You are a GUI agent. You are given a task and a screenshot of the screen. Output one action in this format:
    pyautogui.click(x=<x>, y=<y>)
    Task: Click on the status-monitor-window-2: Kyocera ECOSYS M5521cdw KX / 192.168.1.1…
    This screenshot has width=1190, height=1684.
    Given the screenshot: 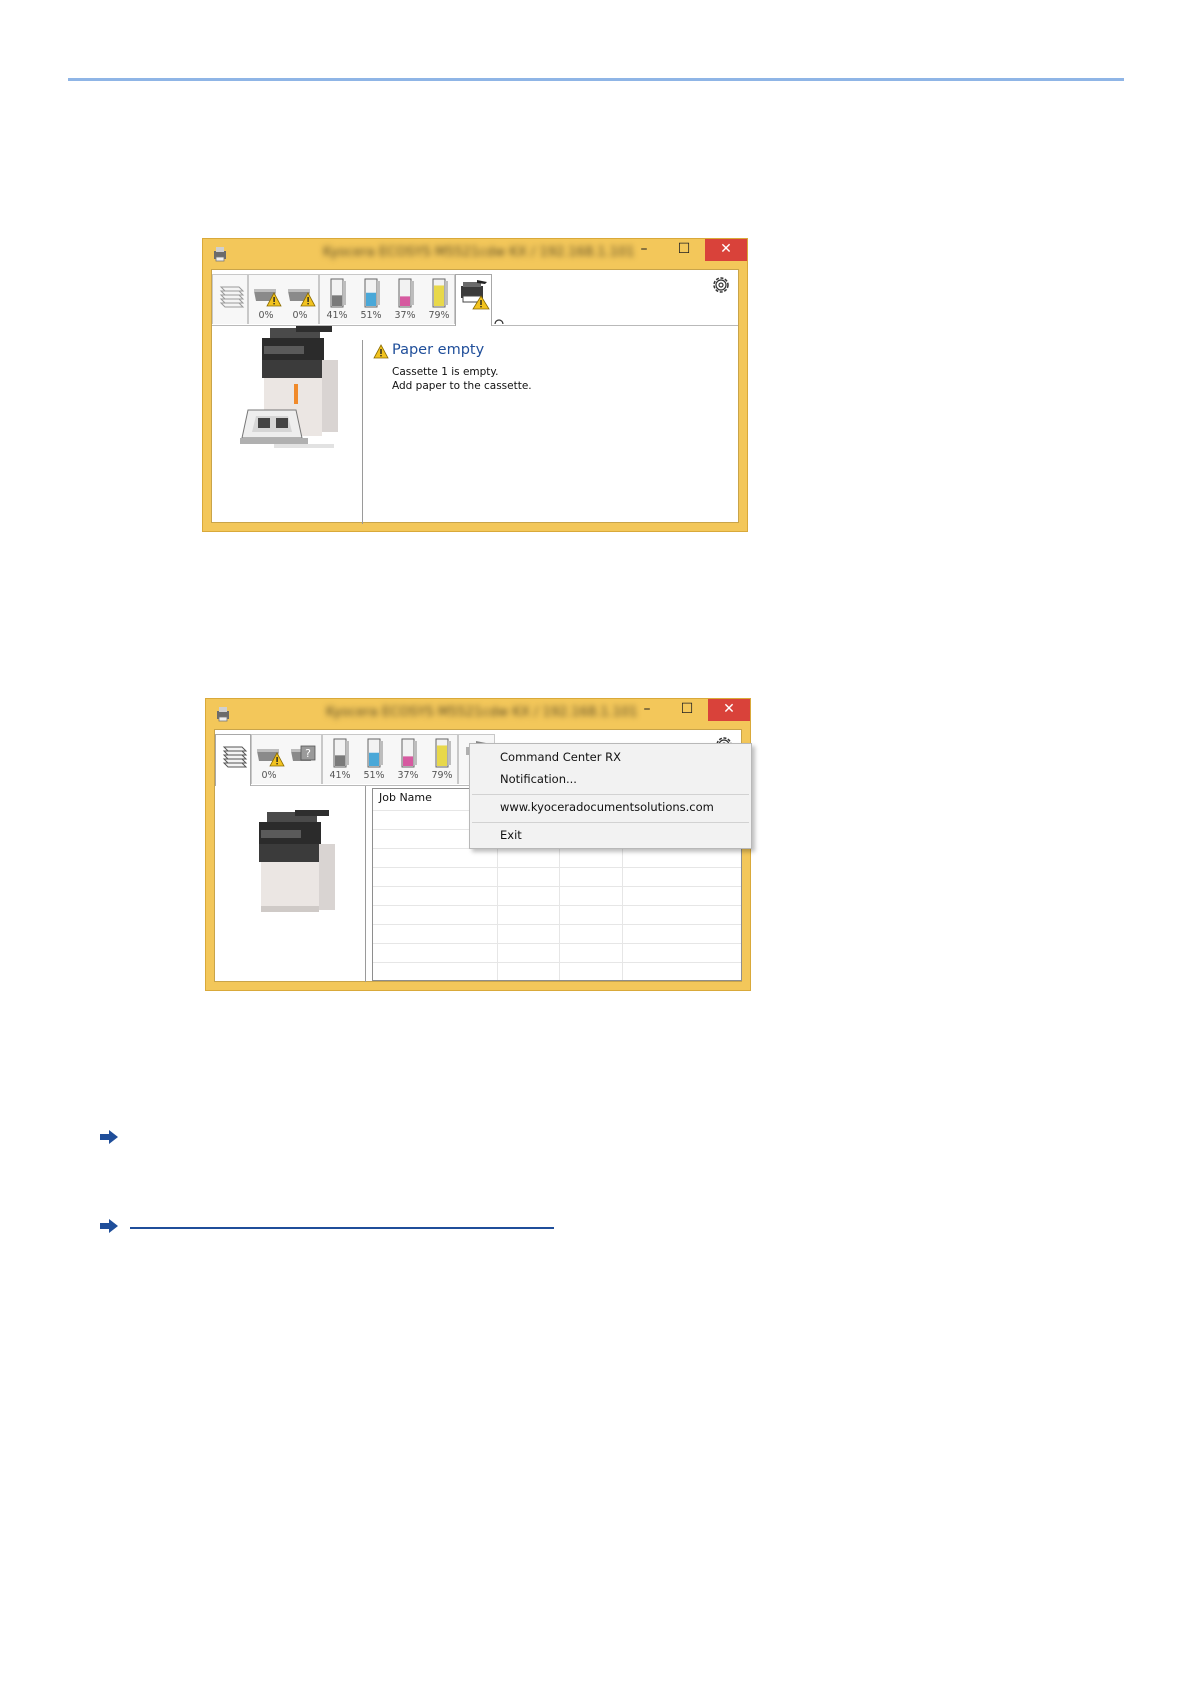 What is the action you would take?
    pyautogui.click(x=478, y=844)
    